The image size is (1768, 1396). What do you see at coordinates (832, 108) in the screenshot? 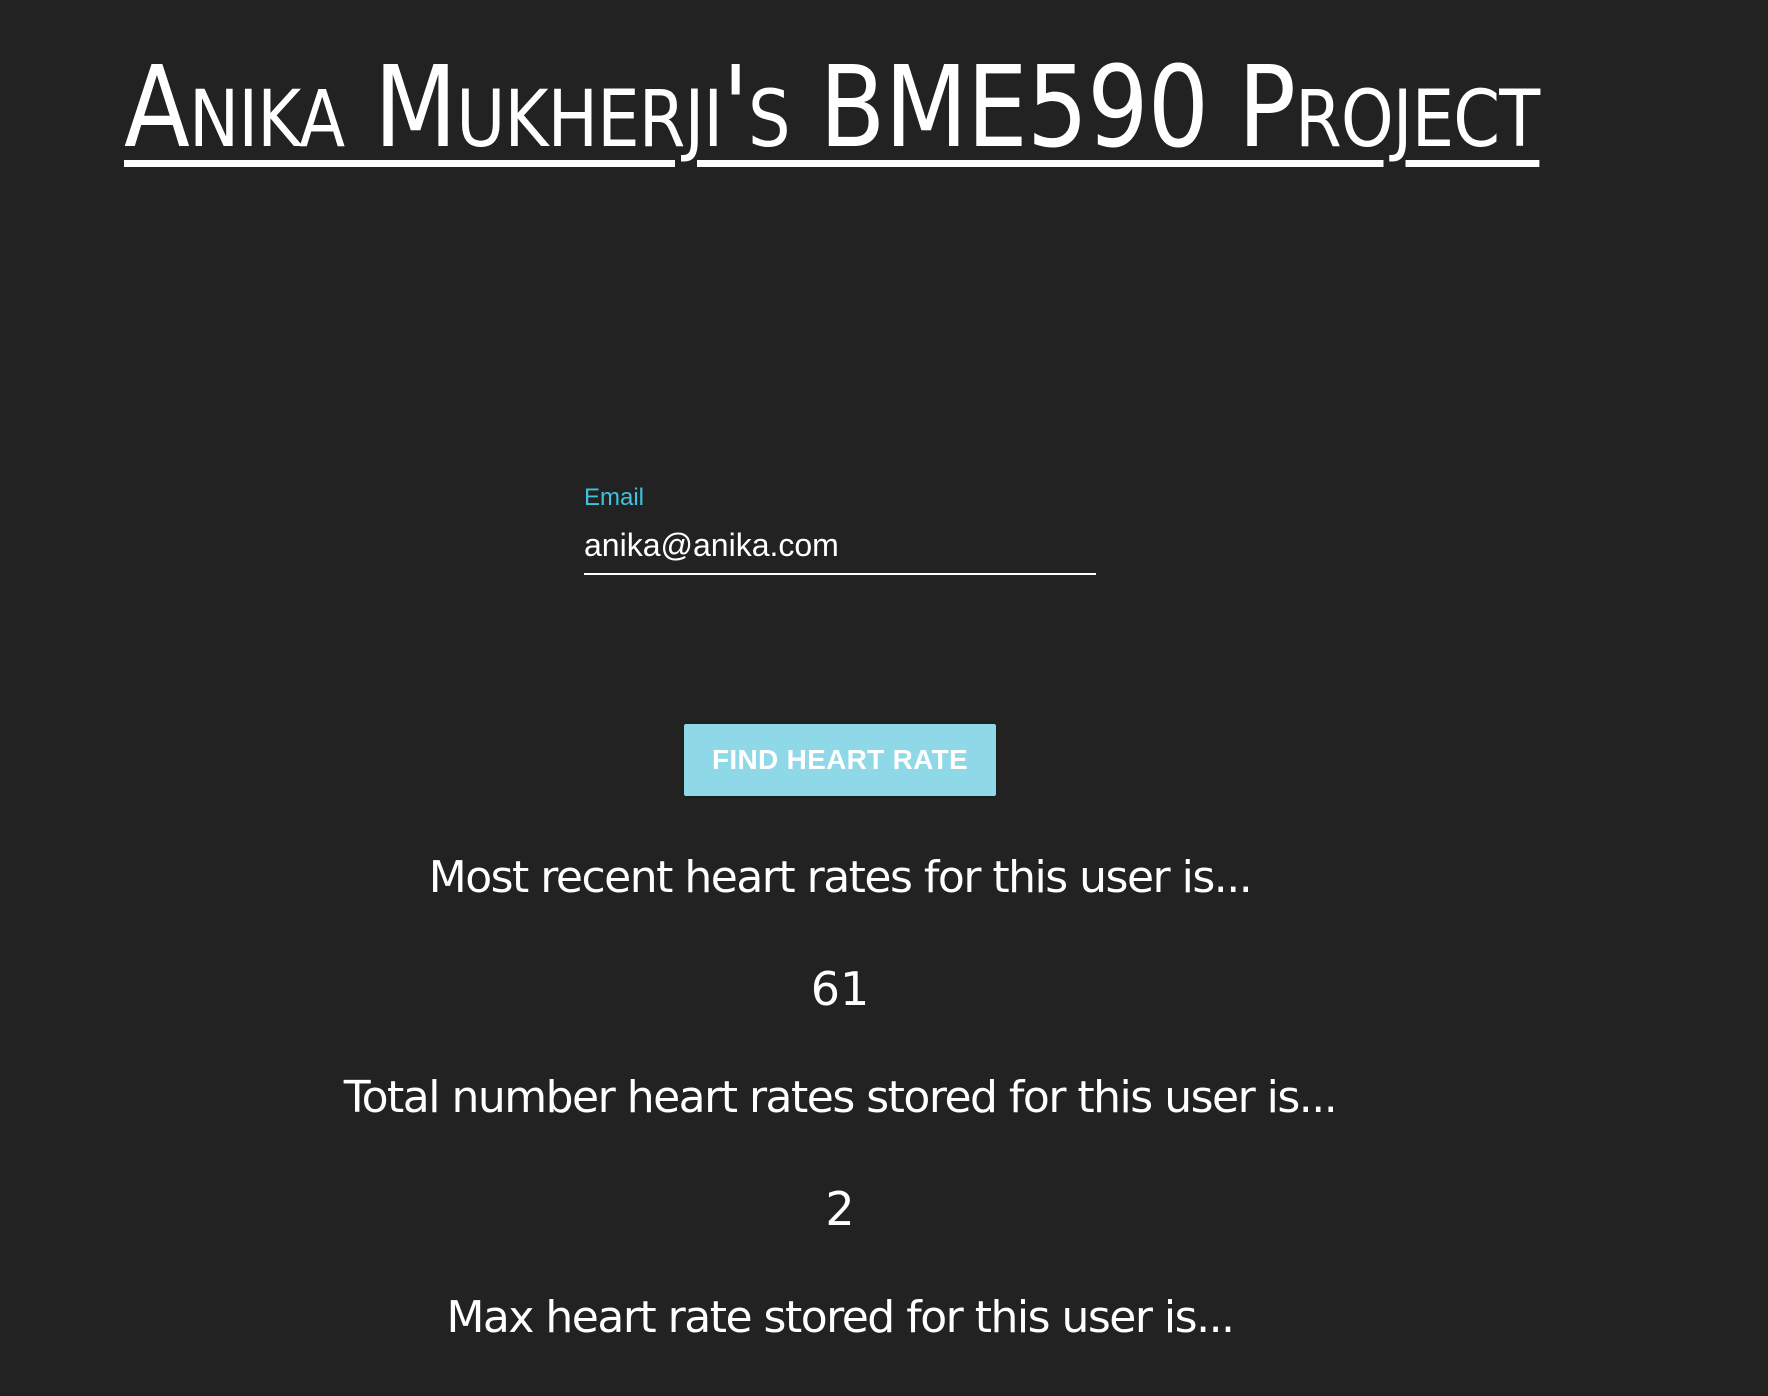
I see `page-title: Anika Mukherji's BME590 Project` at bounding box center [832, 108].